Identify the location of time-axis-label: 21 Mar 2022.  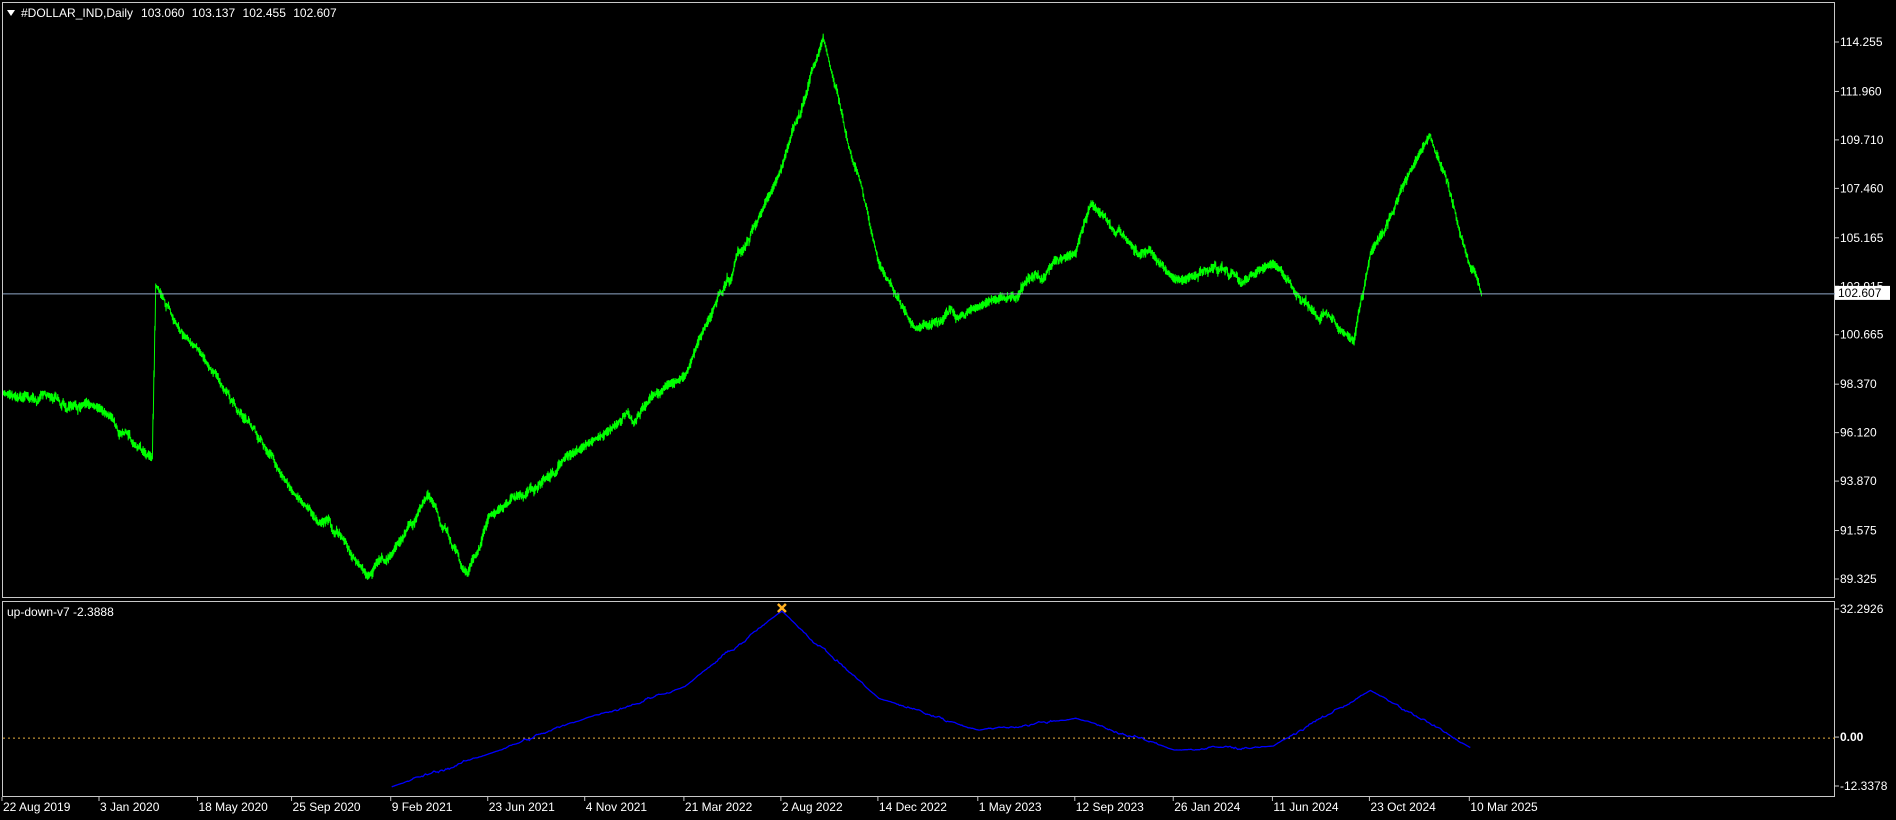
(719, 807).